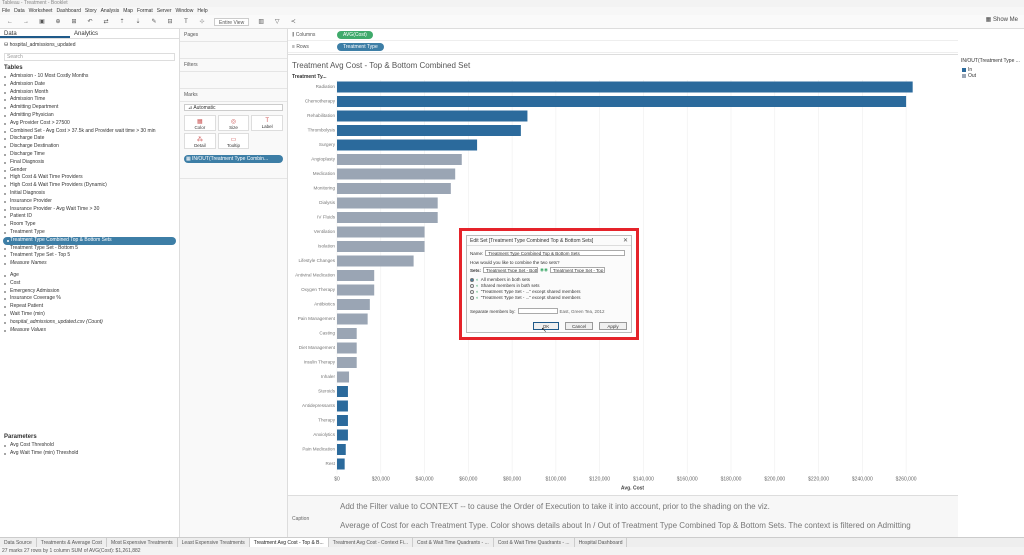 This screenshot has width=1024, height=555. I want to click on field-item: Insurance Provider, so click(89, 202).